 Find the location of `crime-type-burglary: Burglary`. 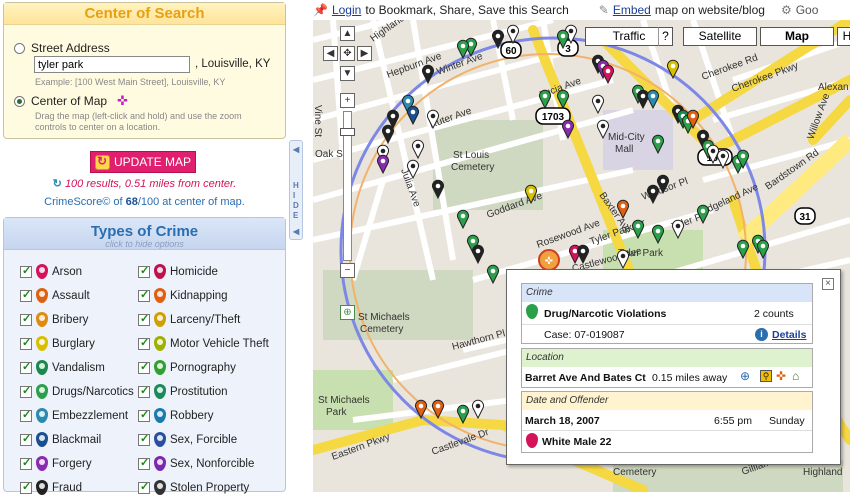

crime-type-burglary: Burglary is located at coordinates (57, 343).